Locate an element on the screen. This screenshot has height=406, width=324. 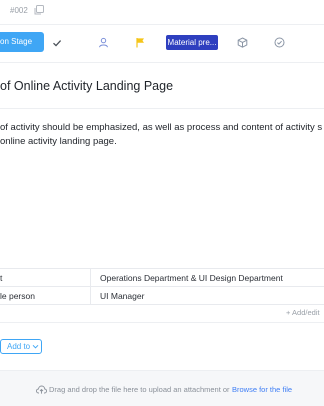
assignee-icon is located at coordinates (103, 42).